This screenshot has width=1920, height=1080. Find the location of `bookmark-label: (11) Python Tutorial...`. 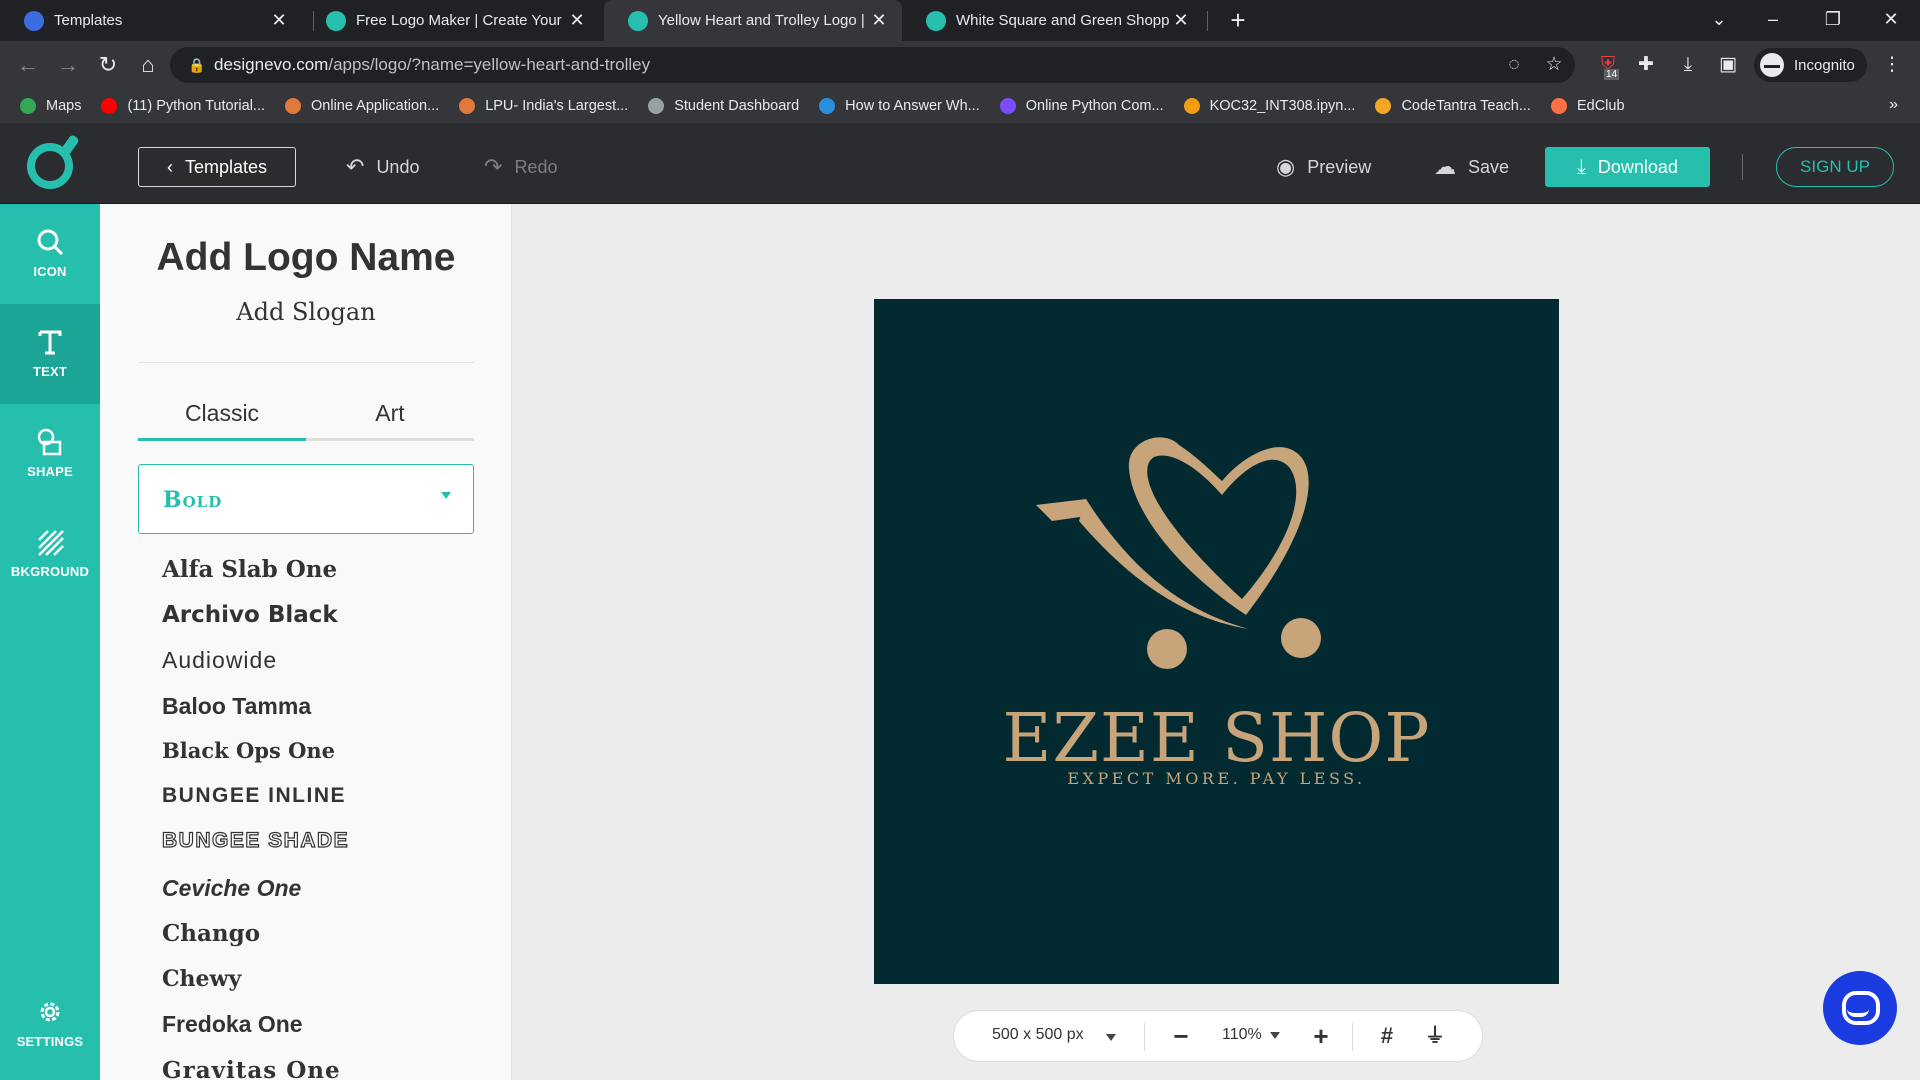

bookmark-label: (11) Python Tutorial... is located at coordinates (196, 106).